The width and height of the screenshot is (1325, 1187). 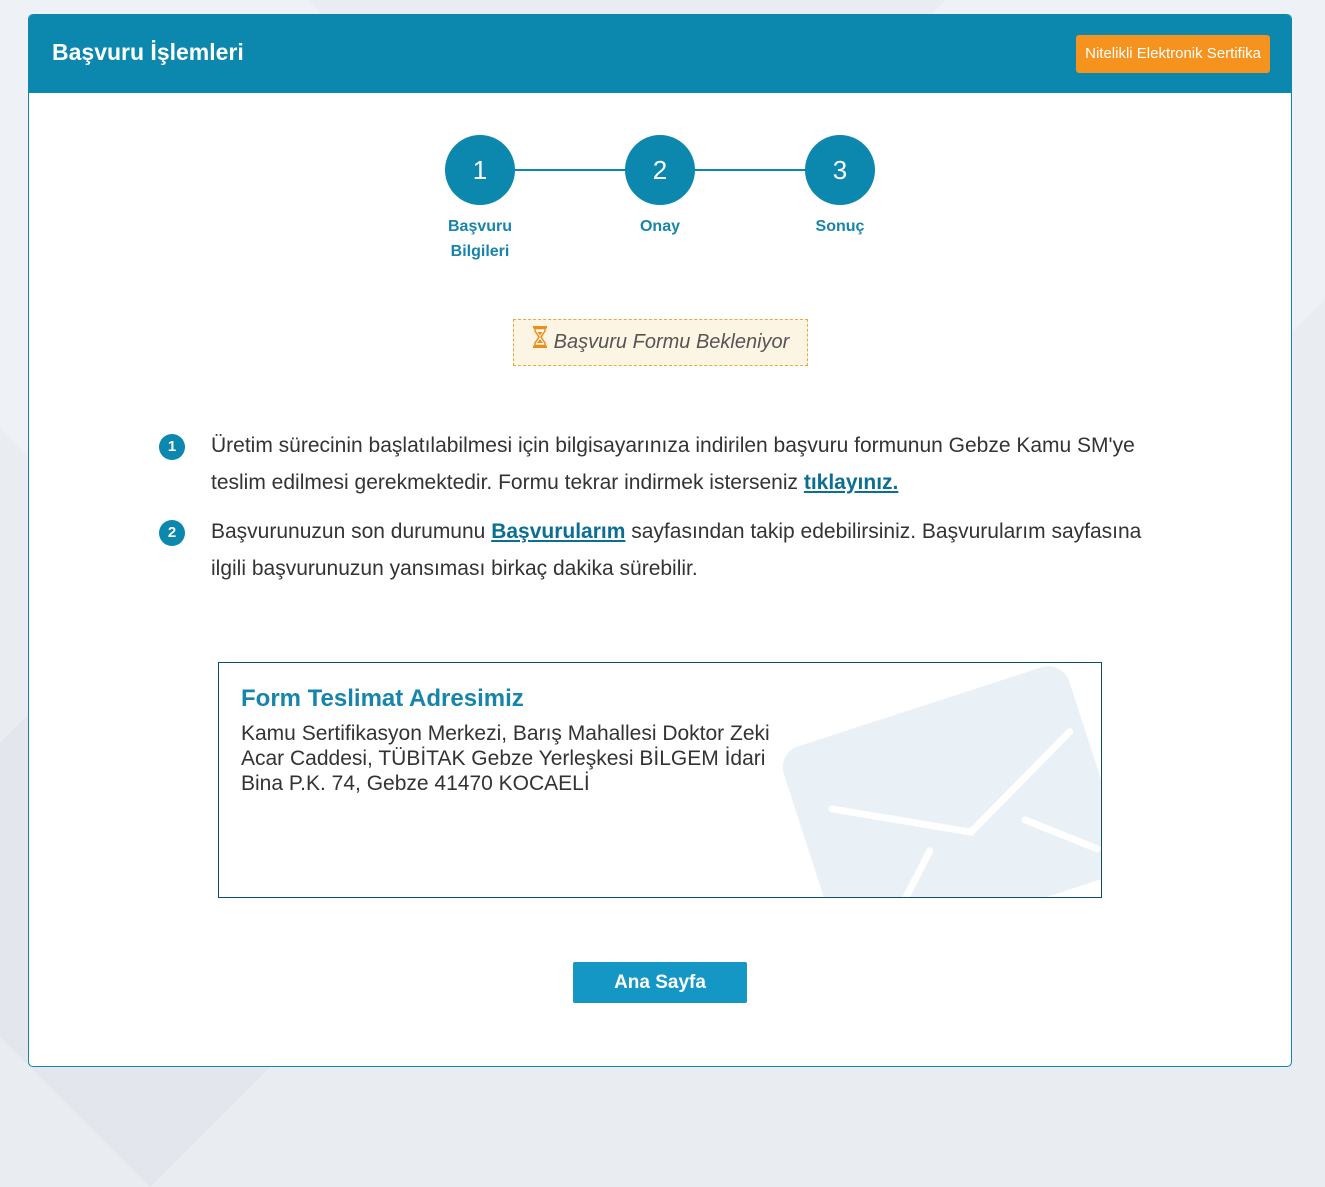 What do you see at coordinates (941, 781) in the screenshot?
I see `envelope-icon` at bounding box center [941, 781].